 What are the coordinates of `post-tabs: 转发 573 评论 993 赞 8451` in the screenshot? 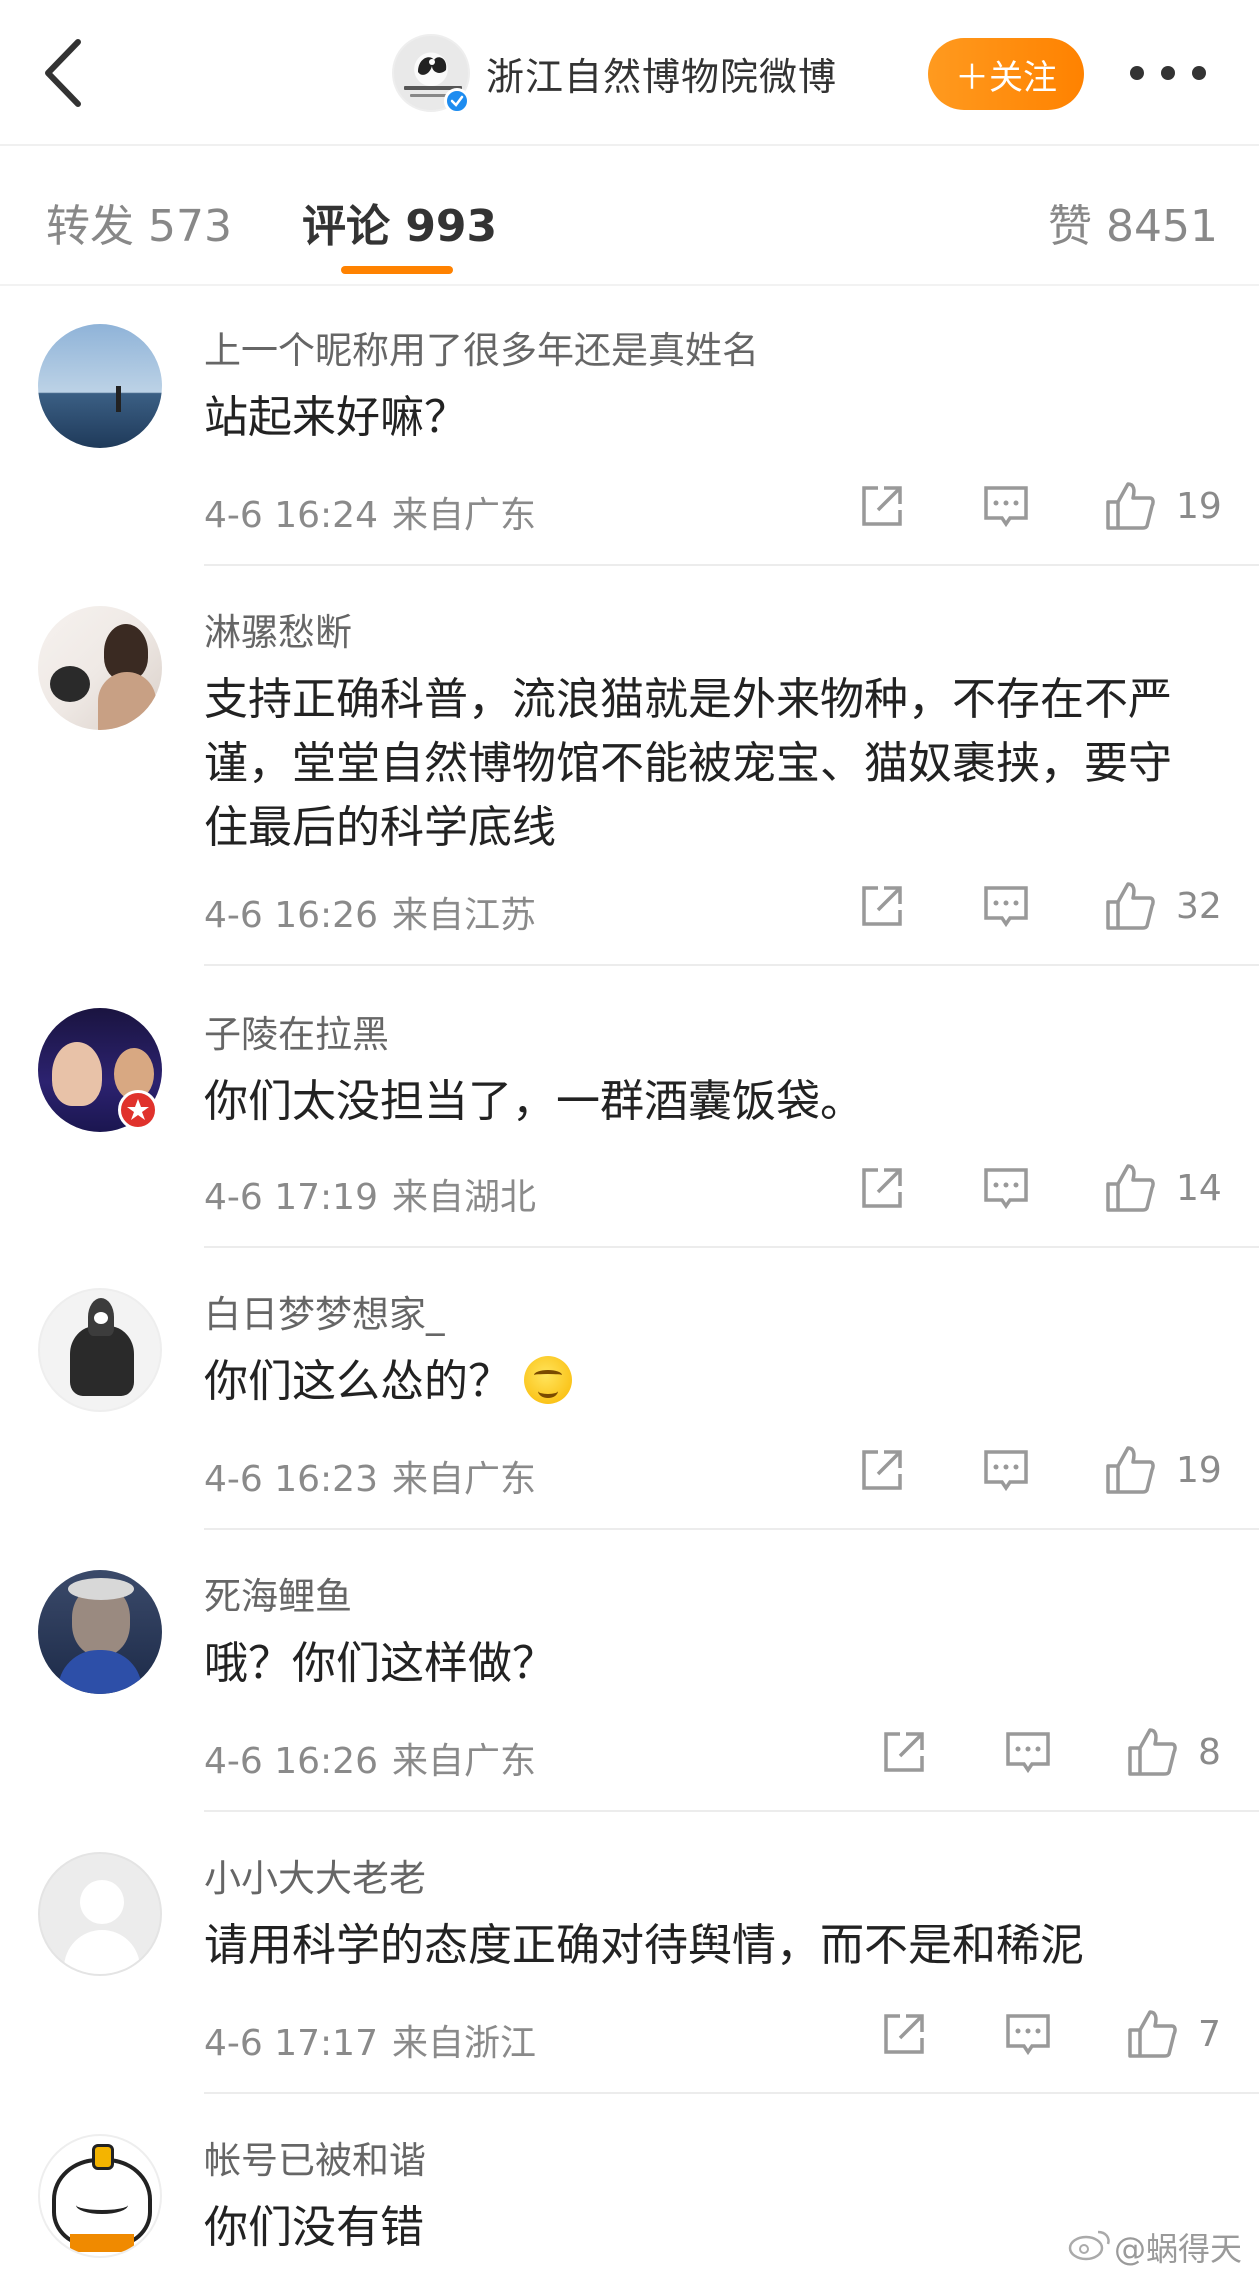 It's located at (629, 216).